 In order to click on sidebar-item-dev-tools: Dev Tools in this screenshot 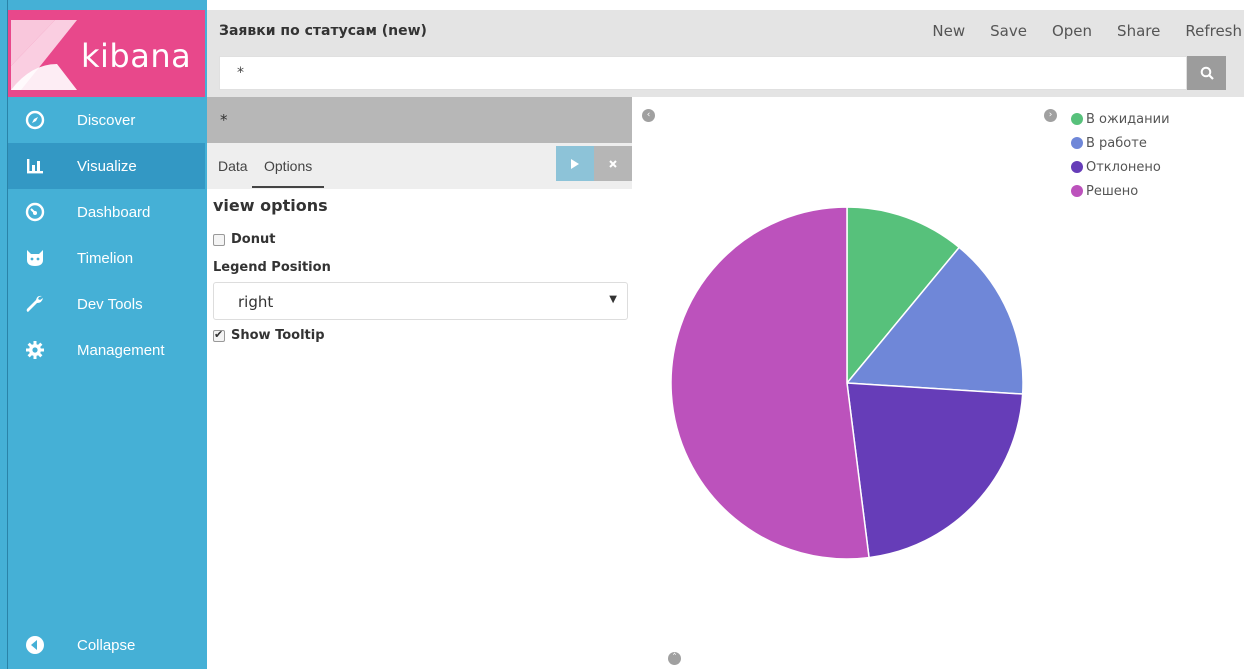, I will do `click(106, 304)`.